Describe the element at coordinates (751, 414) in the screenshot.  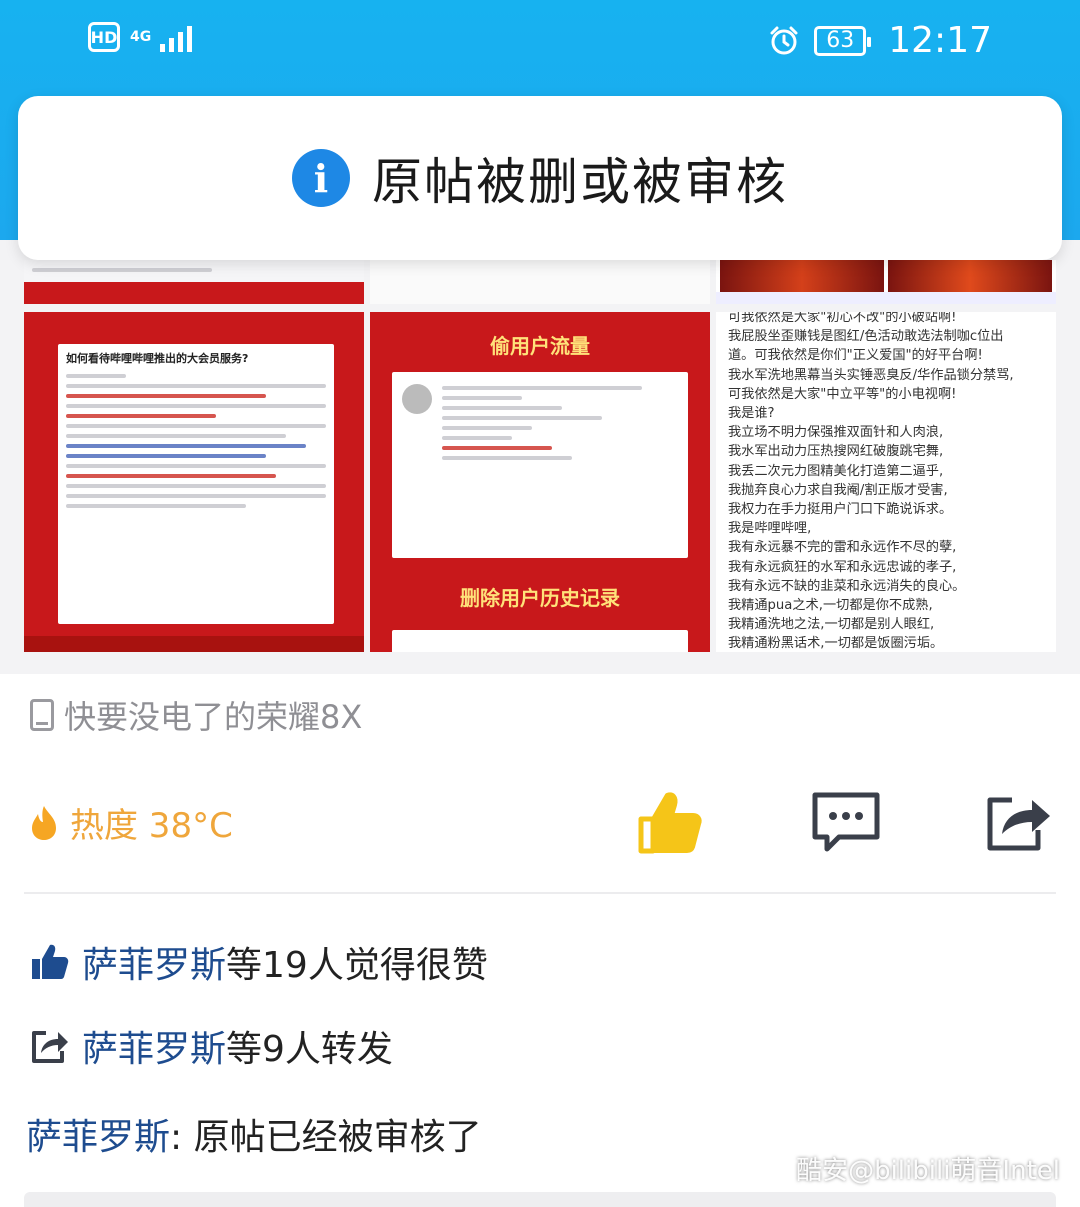
I see `tile-text-line: 我是谁?` at that location.